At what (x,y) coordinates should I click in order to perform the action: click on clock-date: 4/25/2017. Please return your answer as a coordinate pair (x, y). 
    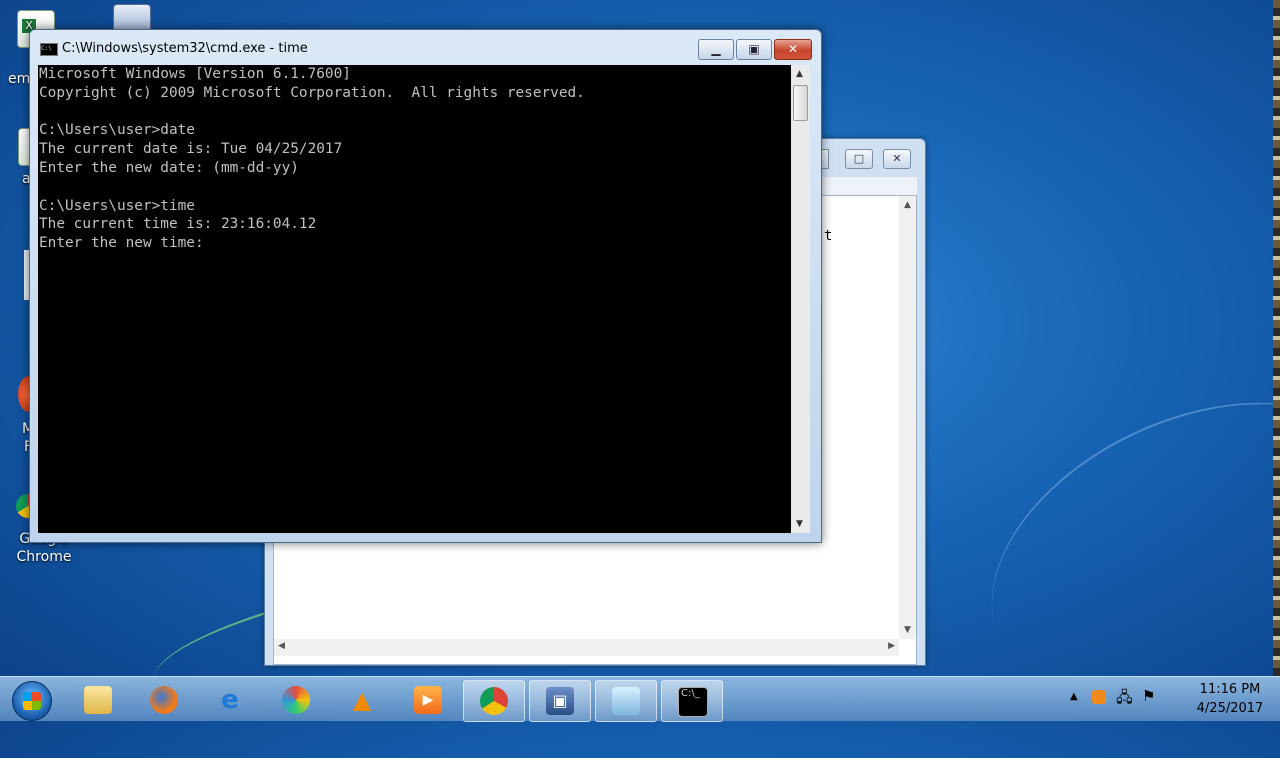
    Looking at the image, I should click on (1230, 708).